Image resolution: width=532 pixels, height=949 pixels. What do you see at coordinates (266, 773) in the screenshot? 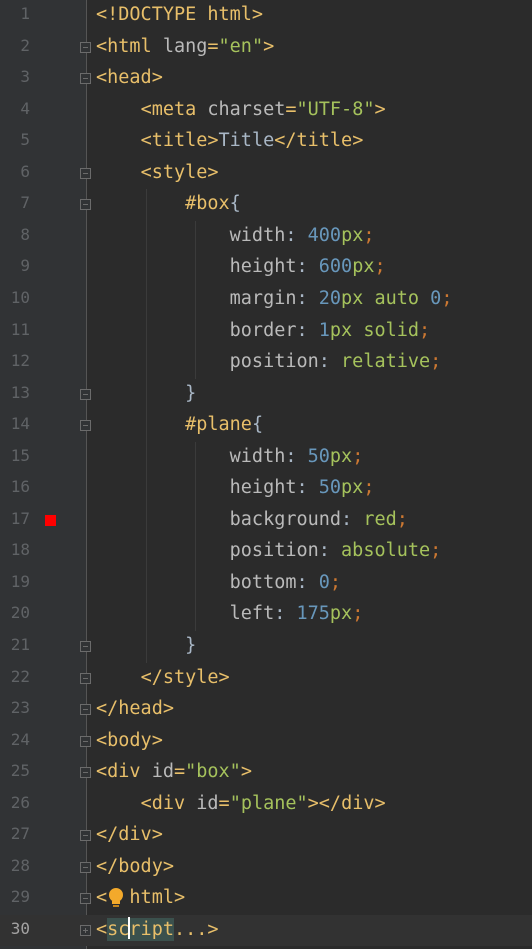
I see `code-line: 25 <div id="box">` at bounding box center [266, 773].